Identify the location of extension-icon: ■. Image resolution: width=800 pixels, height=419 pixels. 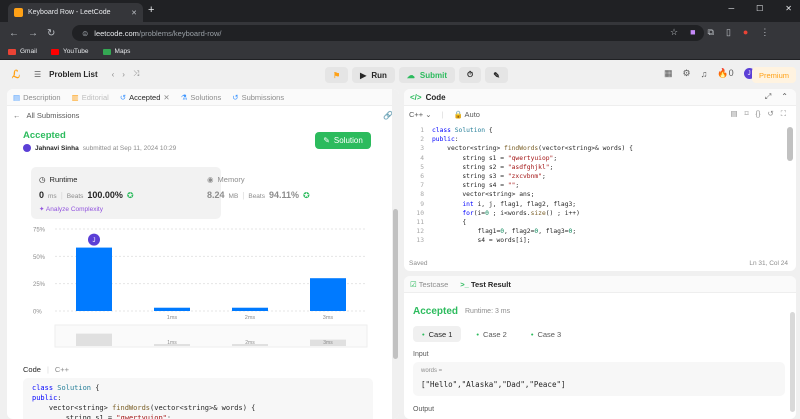
(692, 32).